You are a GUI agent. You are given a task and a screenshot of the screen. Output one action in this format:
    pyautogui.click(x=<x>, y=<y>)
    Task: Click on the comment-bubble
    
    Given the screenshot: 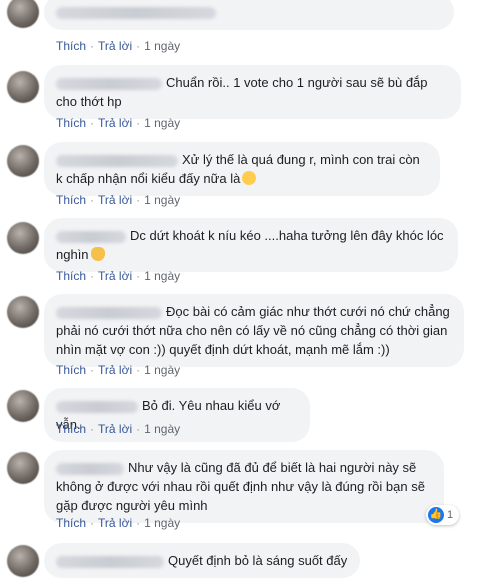 What is the action you would take?
    pyautogui.click(x=249, y=15)
    